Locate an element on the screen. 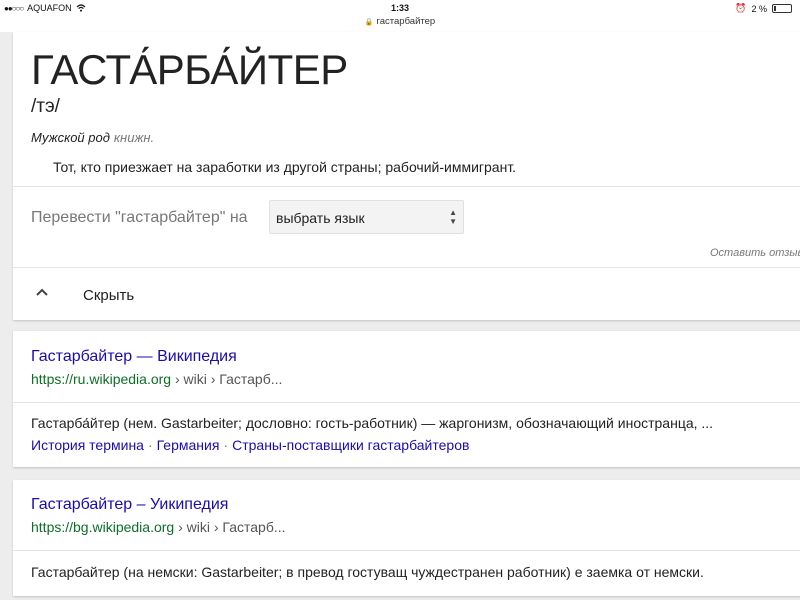  battery-icon is located at coordinates (782, 8).